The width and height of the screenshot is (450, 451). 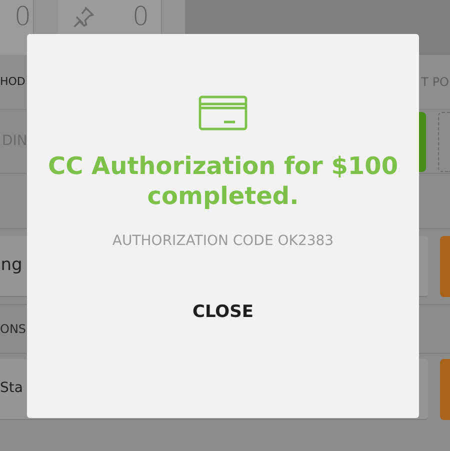 What do you see at coordinates (11, 388) in the screenshot?
I see `item-name: Sta` at bounding box center [11, 388].